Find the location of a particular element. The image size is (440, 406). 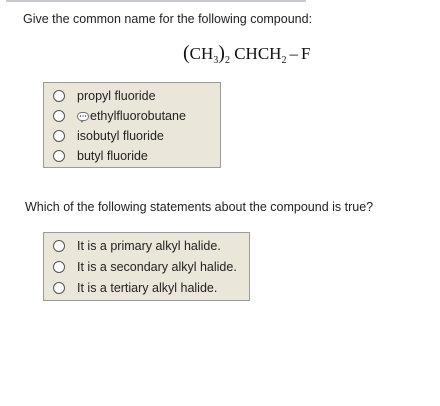

option-label: propyl fluoride is located at coordinates (116, 95).